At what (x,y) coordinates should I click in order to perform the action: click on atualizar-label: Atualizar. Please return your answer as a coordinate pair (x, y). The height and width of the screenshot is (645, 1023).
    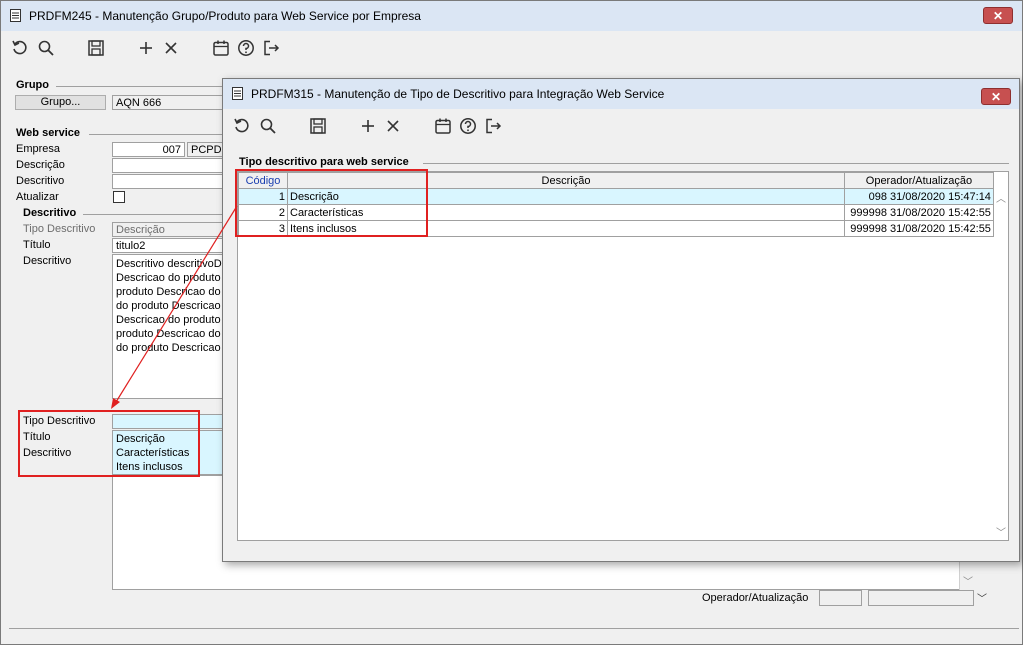
    Looking at the image, I should click on (37, 197).